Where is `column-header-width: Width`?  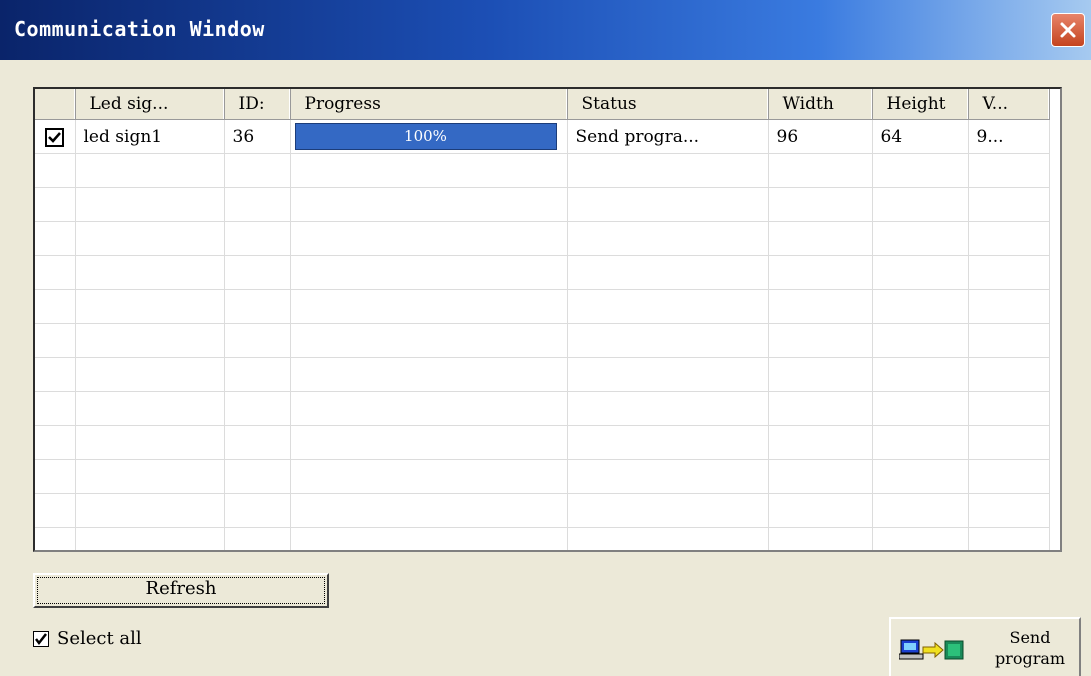 column-header-width: Width is located at coordinates (820, 104).